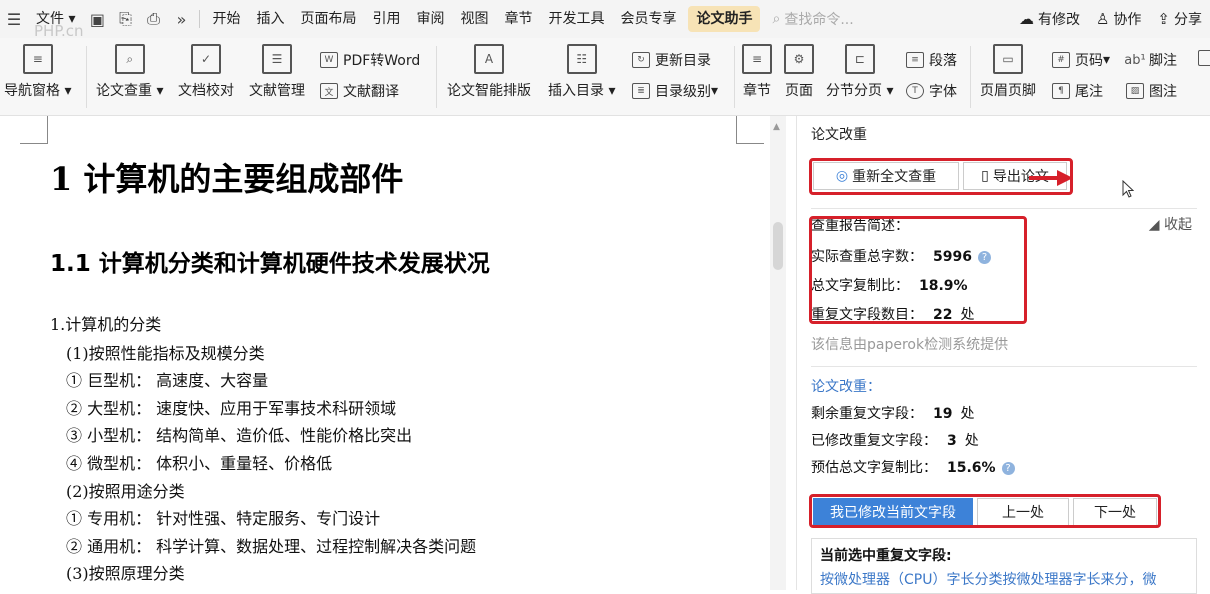  What do you see at coordinates (489, 59) in the screenshot?
I see `smart-layout-icon: A` at bounding box center [489, 59].